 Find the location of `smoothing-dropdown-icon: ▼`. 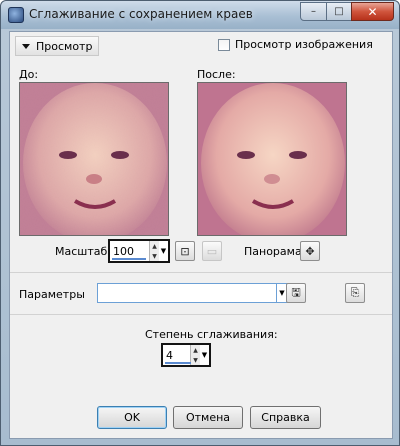

smoothing-dropdown-icon: ▼ is located at coordinates (204, 355).